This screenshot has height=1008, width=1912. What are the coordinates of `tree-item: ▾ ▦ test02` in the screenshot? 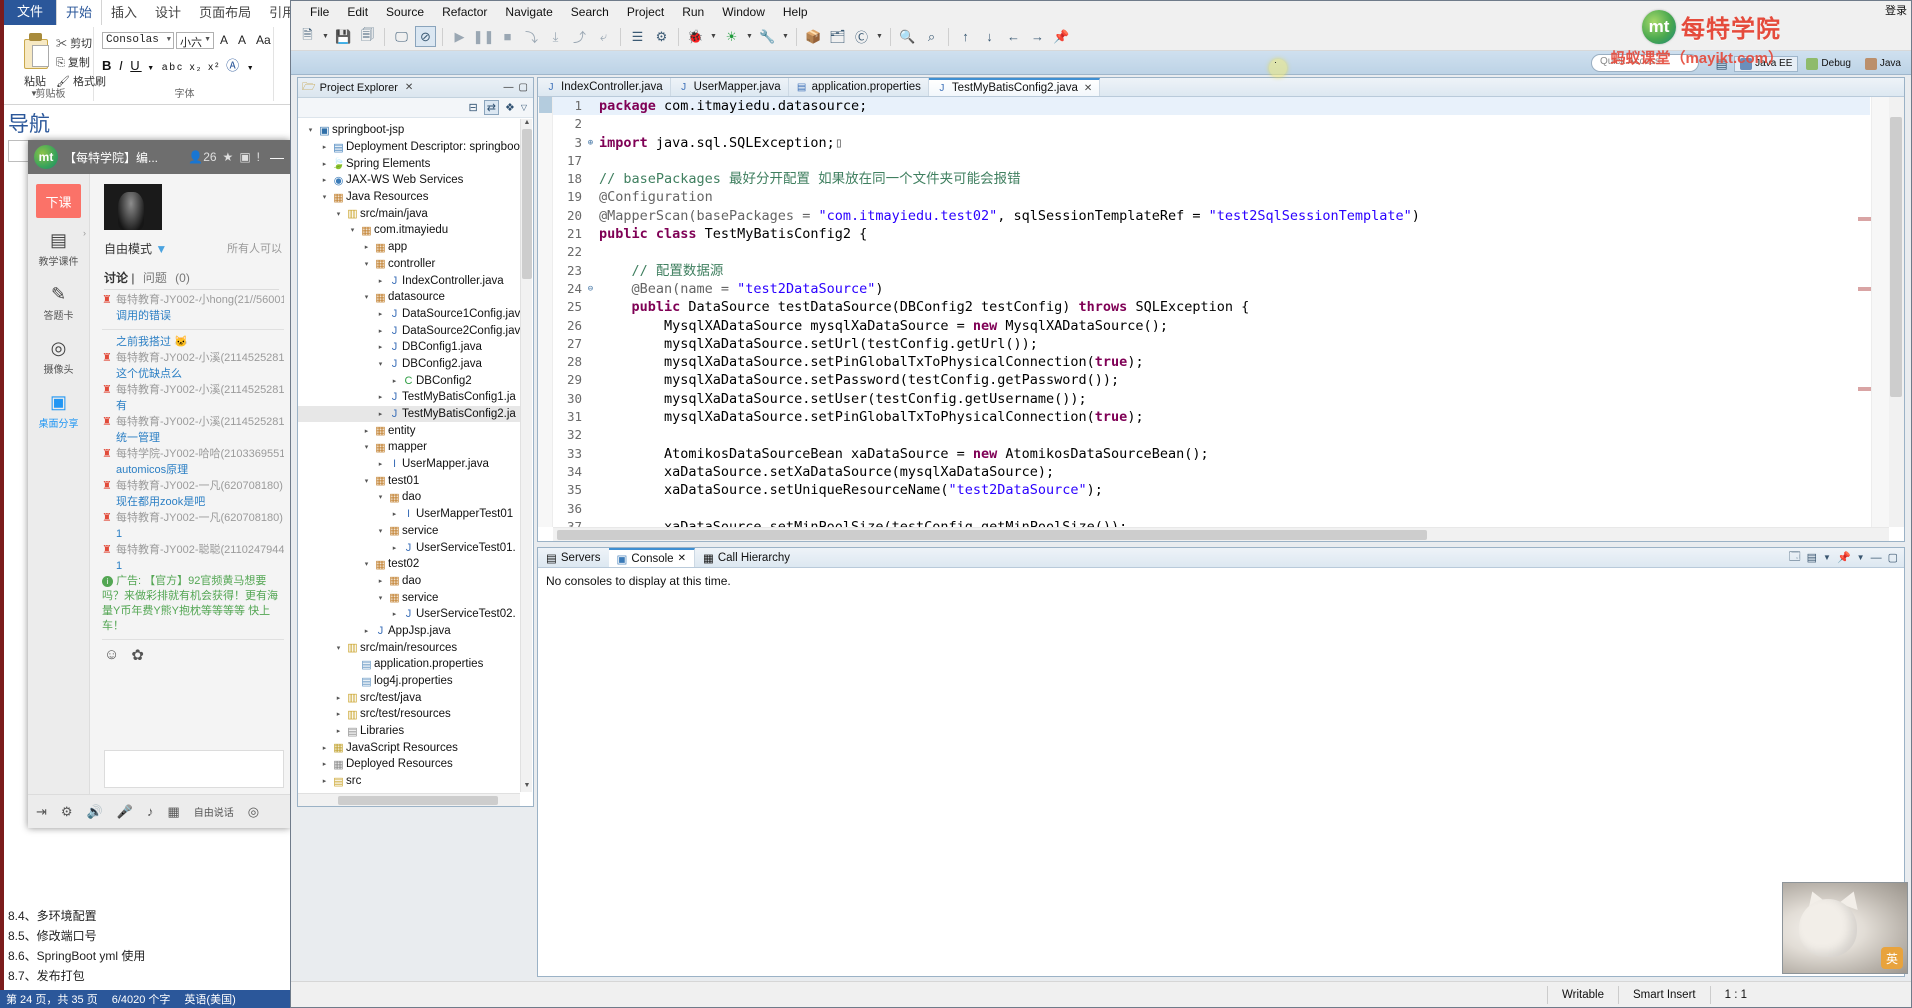 It's located at (409, 564).